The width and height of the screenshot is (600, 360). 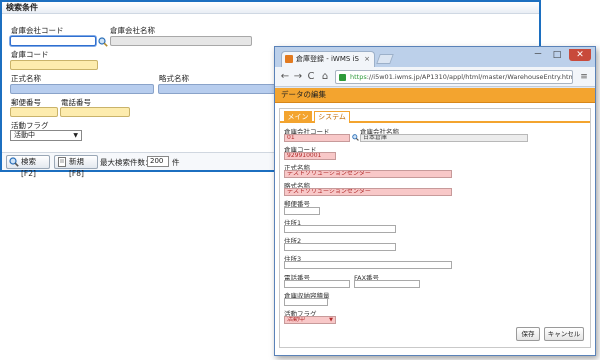 What do you see at coordinates (557, 55) in the screenshot?
I see `window-maximize-button: □` at bounding box center [557, 55].